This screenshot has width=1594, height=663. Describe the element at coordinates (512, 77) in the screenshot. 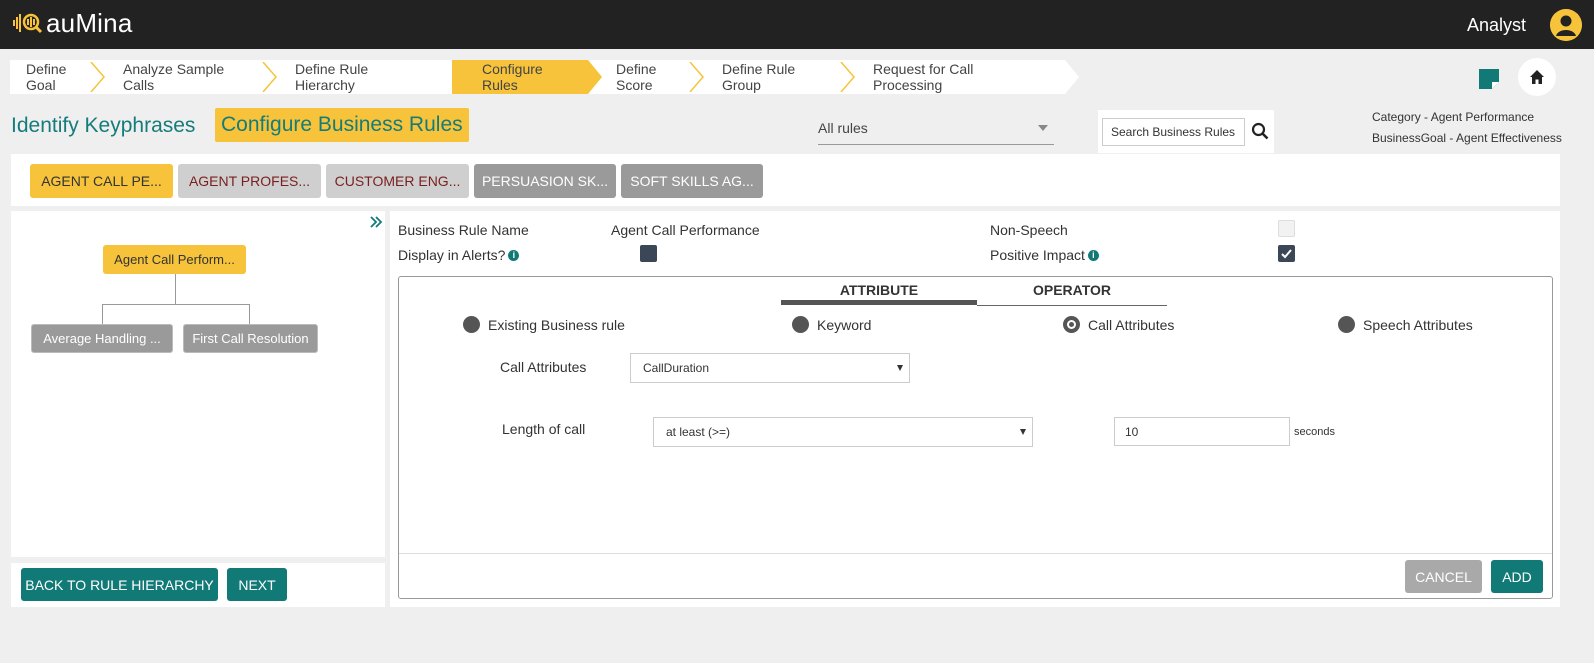

I see `step-label: Configure Rules` at that location.